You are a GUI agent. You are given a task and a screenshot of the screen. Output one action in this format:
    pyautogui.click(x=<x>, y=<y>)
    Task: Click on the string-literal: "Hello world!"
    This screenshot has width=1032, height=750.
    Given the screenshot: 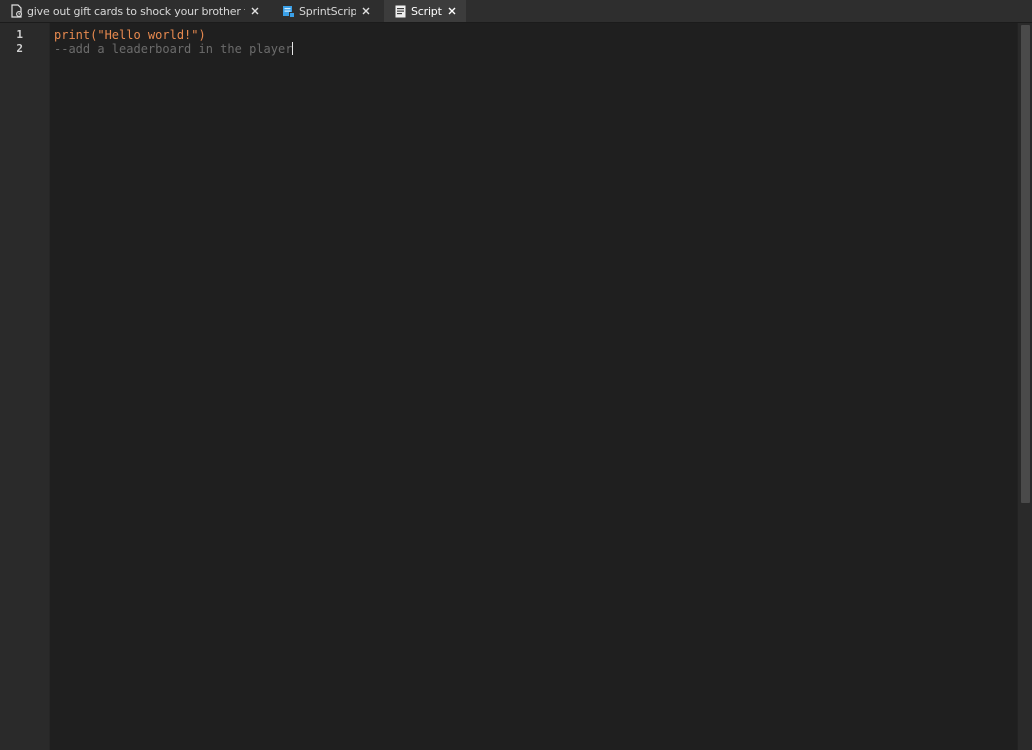 What is the action you would take?
    pyautogui.click(x=148, y=35)
    